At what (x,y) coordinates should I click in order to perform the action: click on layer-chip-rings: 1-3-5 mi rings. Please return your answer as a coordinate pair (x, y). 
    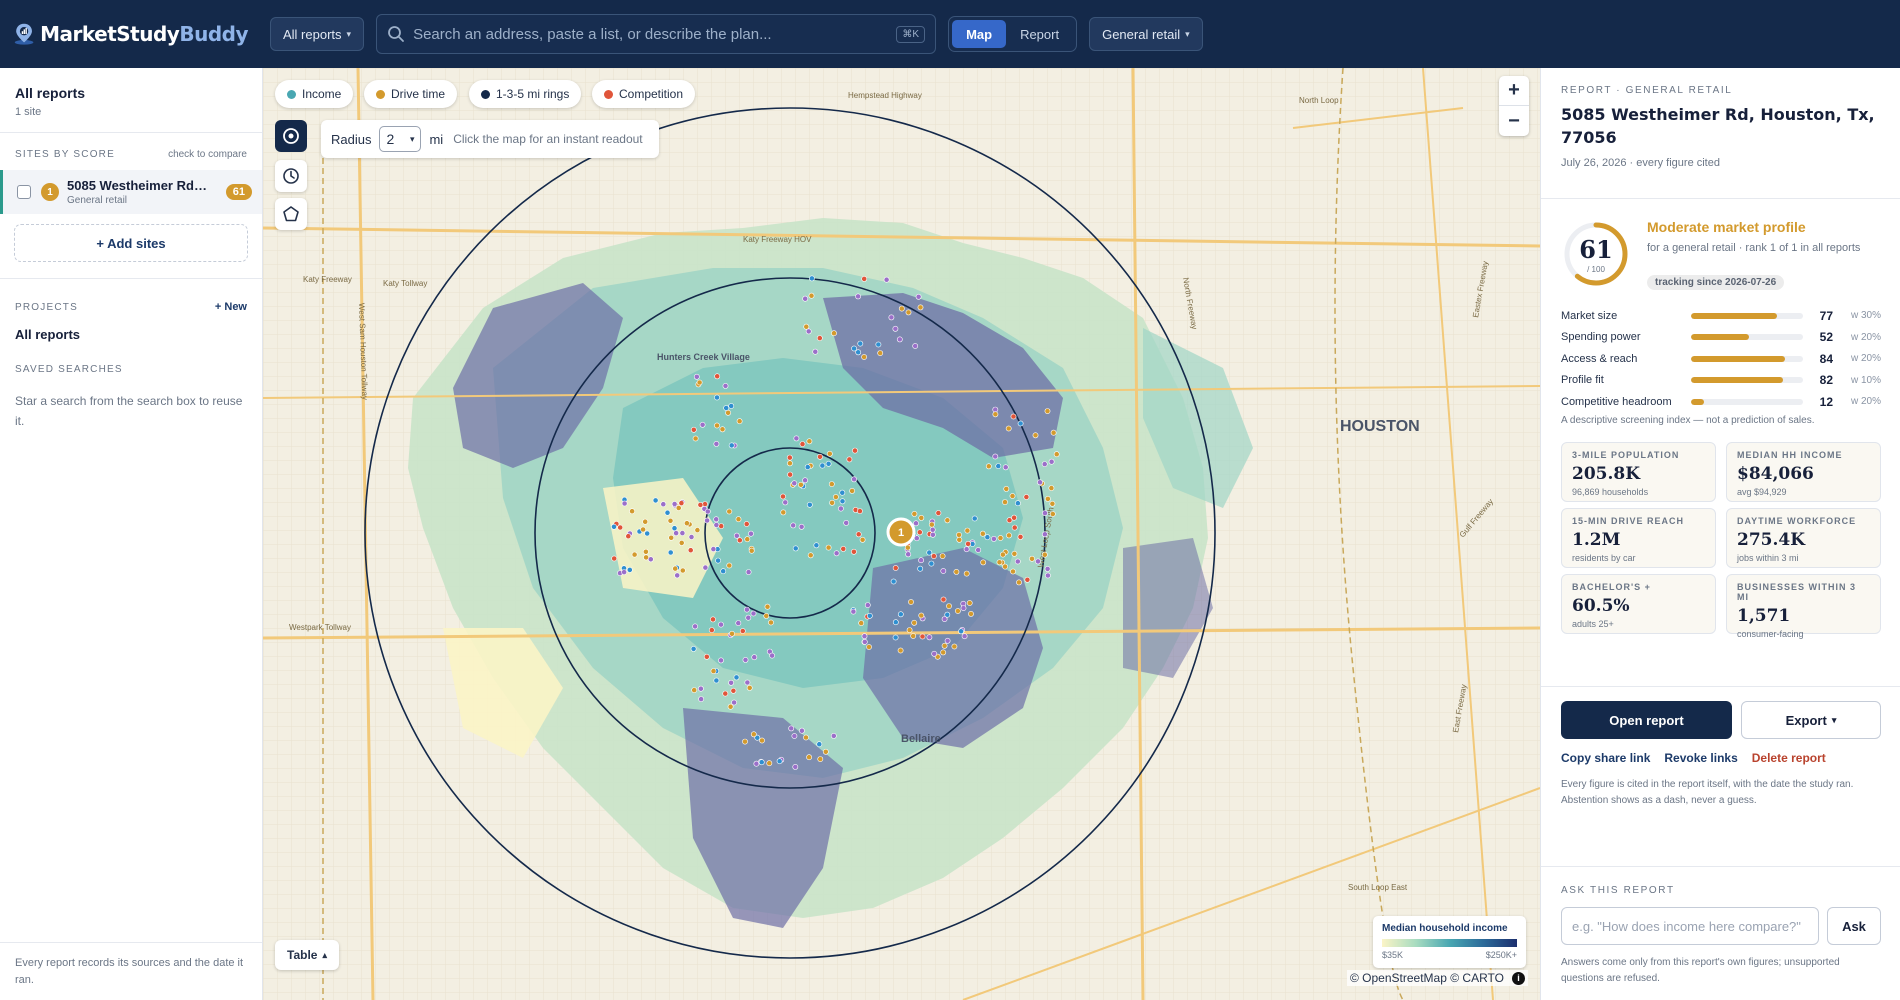
    Looking at the image, I should click on (525, 94).